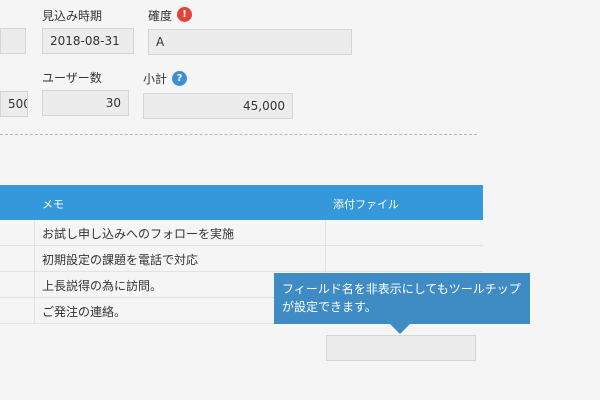  I want to click on attachment-column-header: 添付ファイル, so click(366, 204).